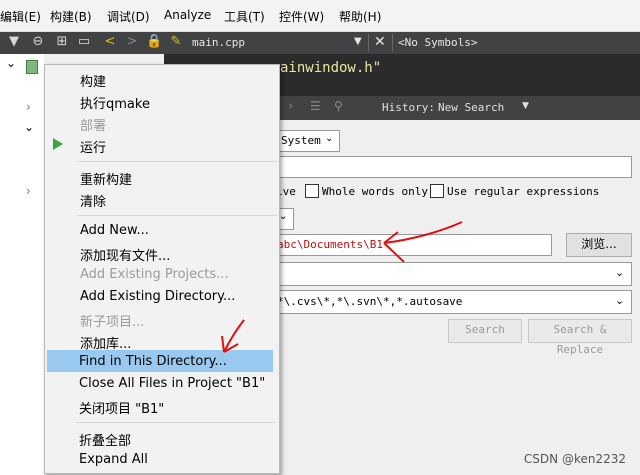 This screenshot has width=640, height=475. I want to click on menu-build: 构建(B), so click(71, 16).